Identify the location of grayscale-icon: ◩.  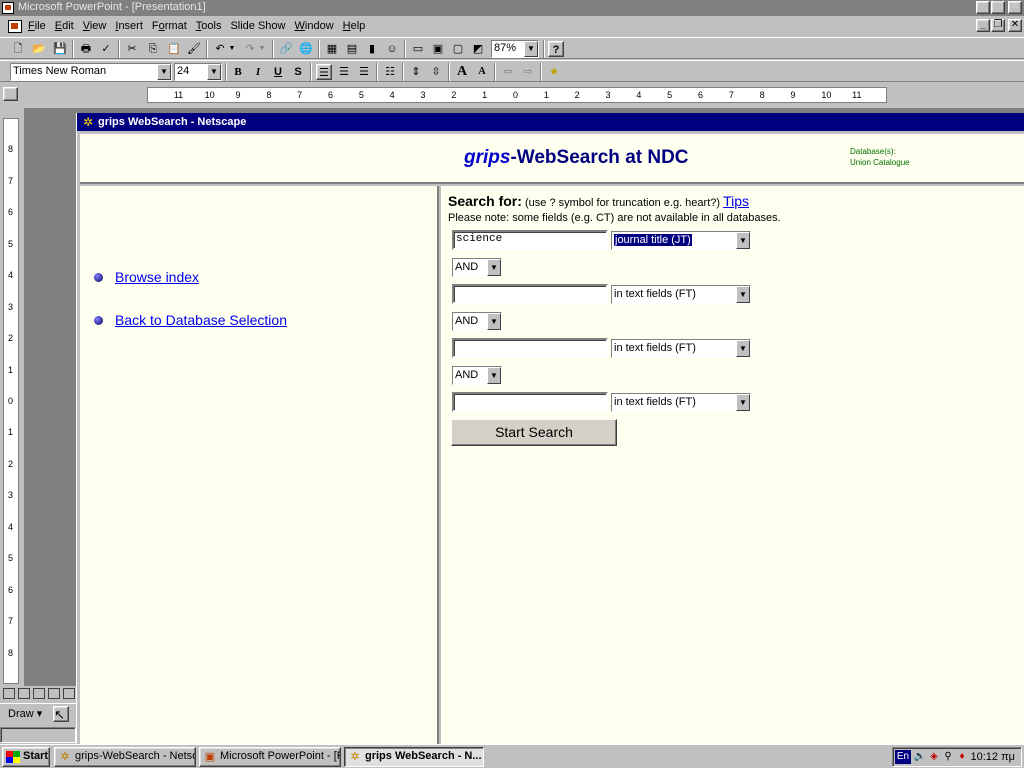
(478, 49).